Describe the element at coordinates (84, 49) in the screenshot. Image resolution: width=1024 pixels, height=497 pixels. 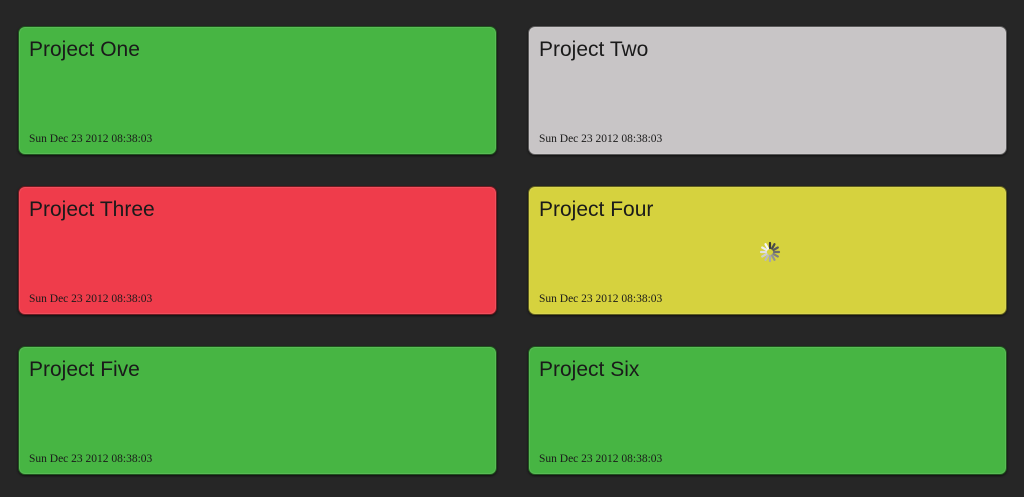
I see `project-title: Project One` at that location.